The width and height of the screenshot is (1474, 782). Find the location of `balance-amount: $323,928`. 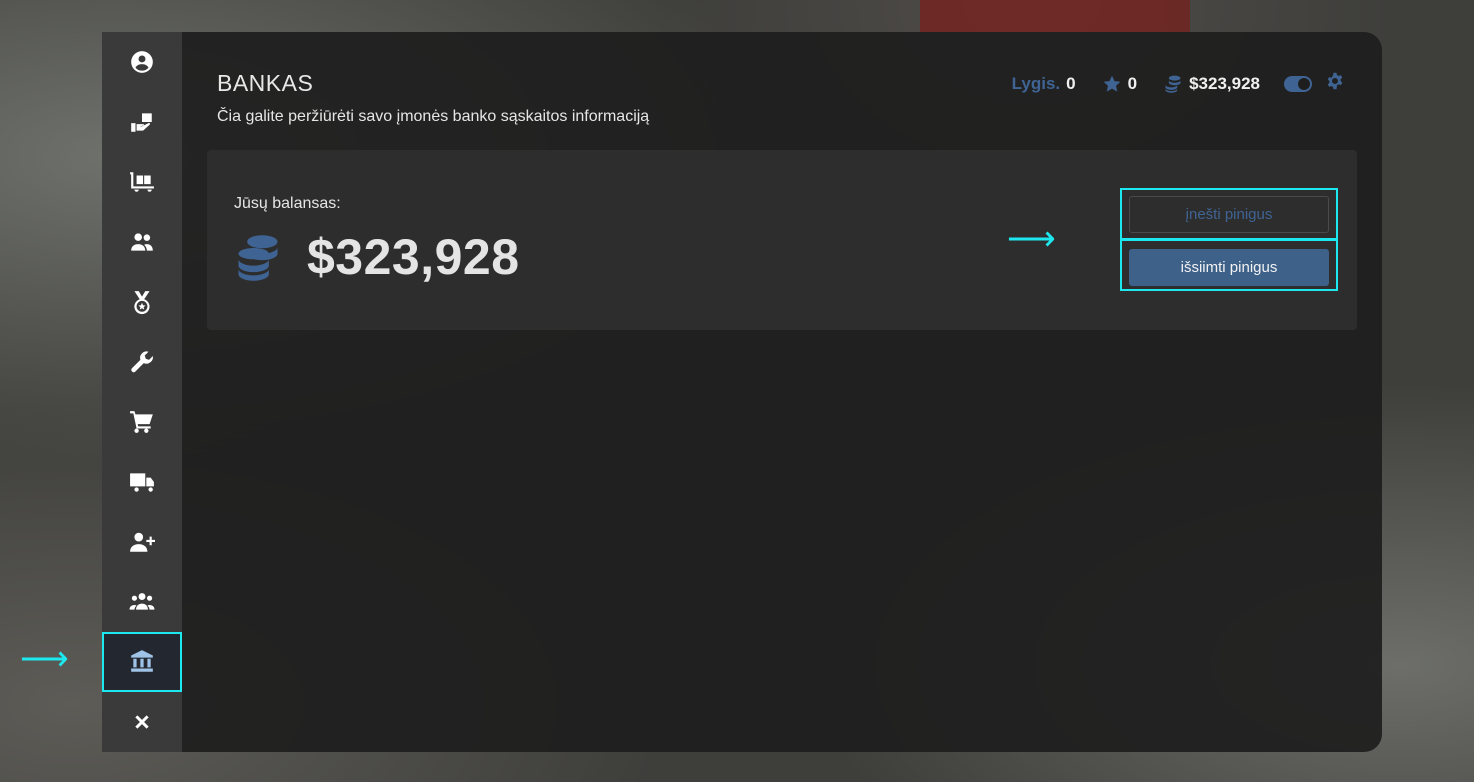

balance-amount: $323,928 is located at coordinates (413, 257).